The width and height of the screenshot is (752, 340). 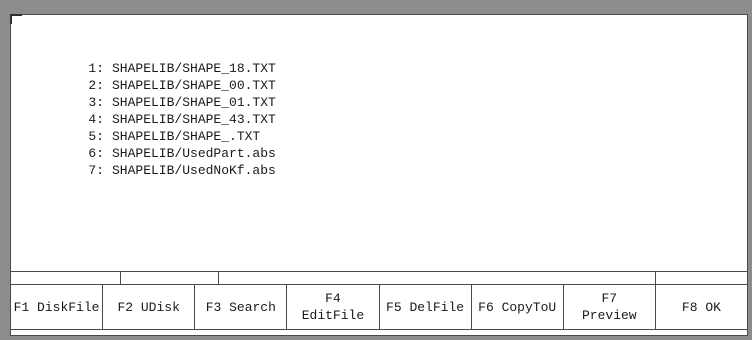 What do you see at coordinates (5, 170) in the screenshot?
I see `window-left-edge` at bounding box center [5, 170].